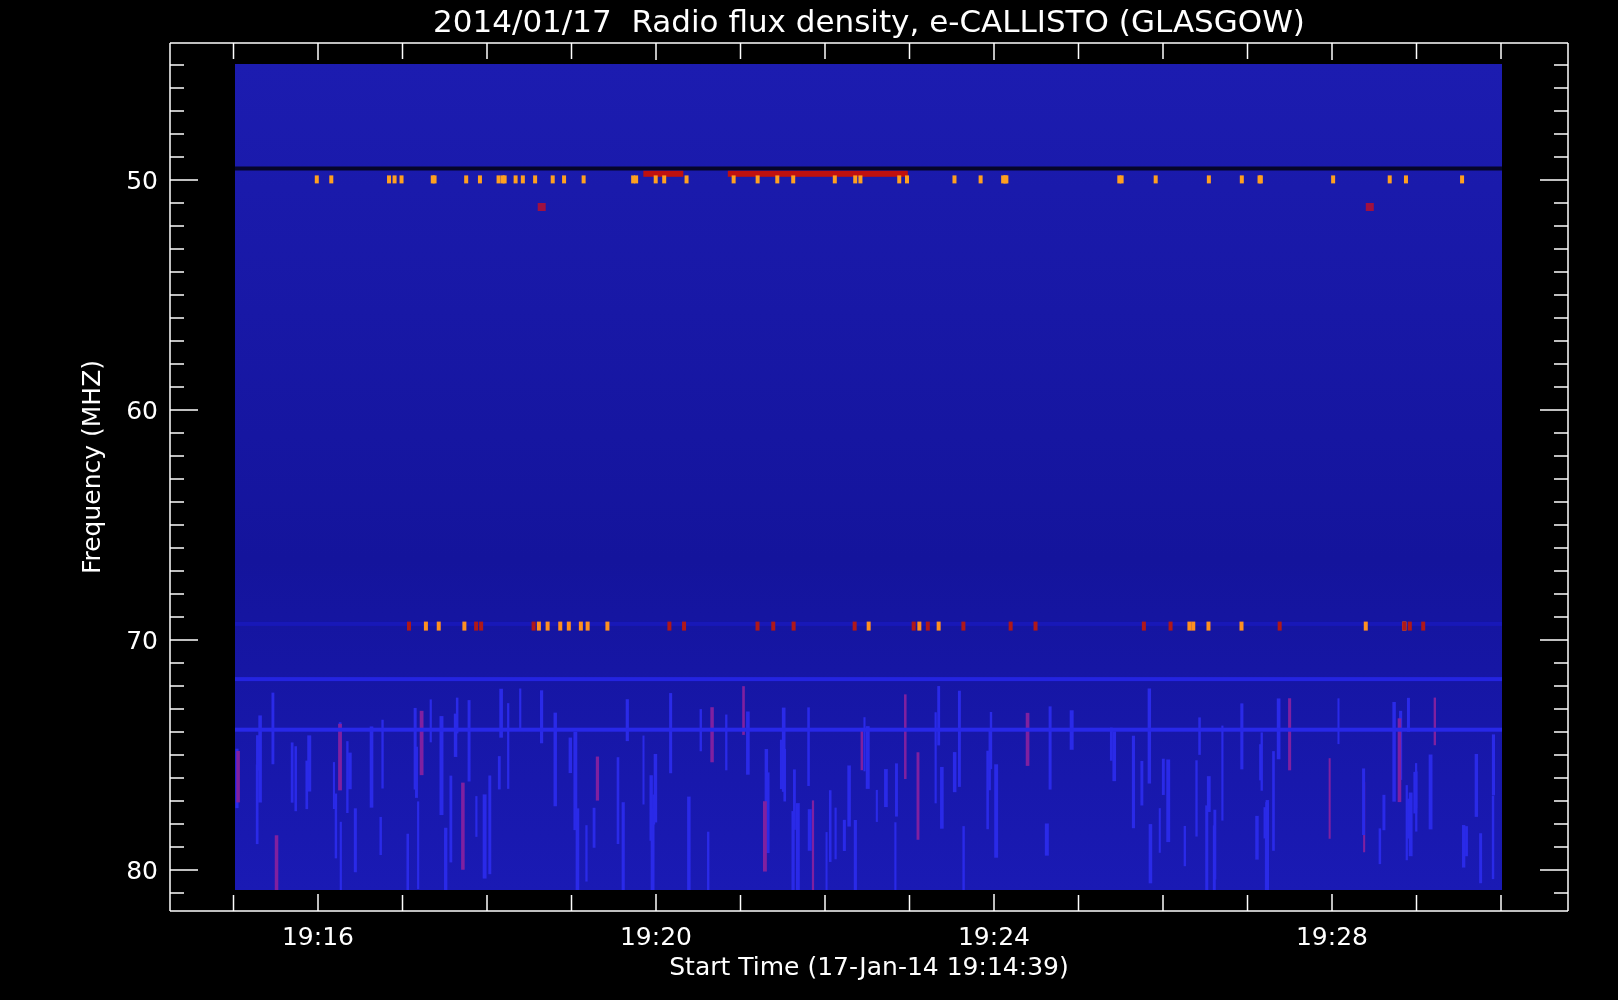 This screenshot has width=1618, height=1000. What do you see at coordinates (142, 640) in the screenshot?
I see `y-tick-label: 70` at bounding box center [142, 640].